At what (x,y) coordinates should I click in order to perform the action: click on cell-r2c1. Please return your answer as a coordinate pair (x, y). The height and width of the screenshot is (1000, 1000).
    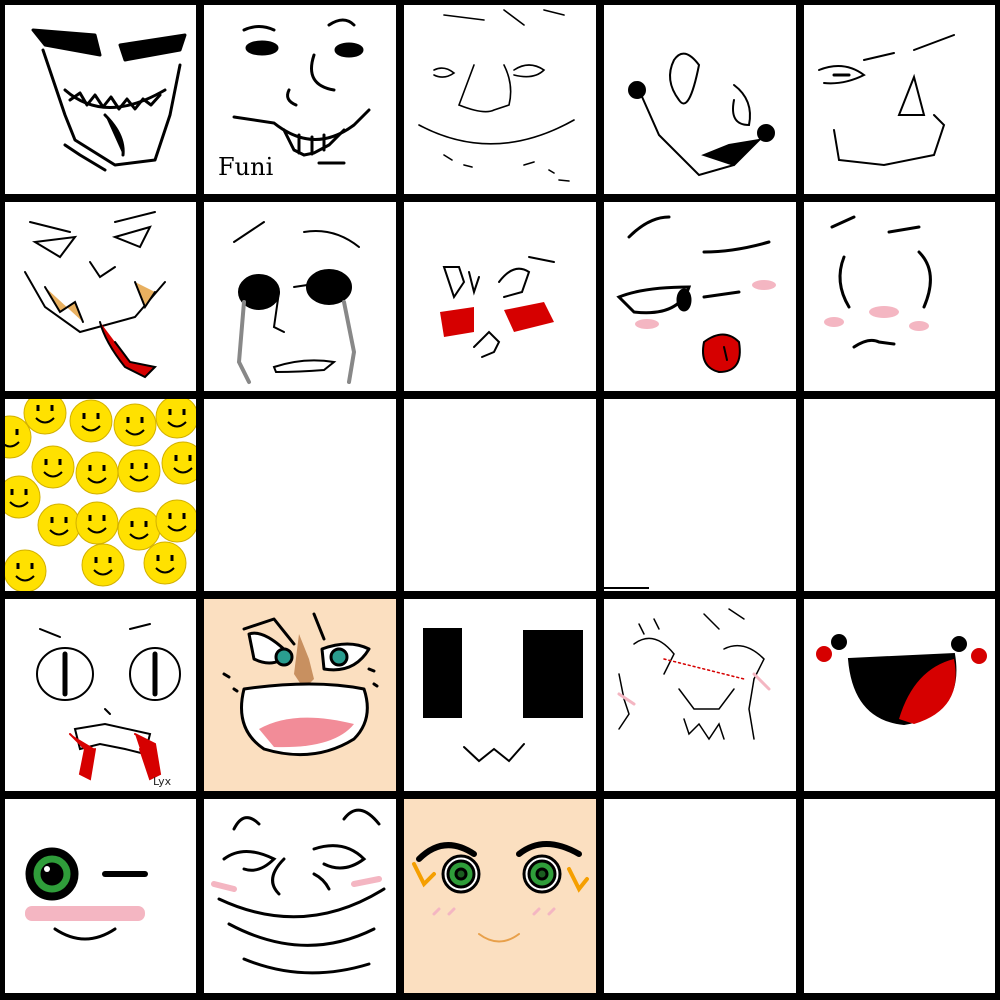
    Looking at the image, I should click on (100, 296).